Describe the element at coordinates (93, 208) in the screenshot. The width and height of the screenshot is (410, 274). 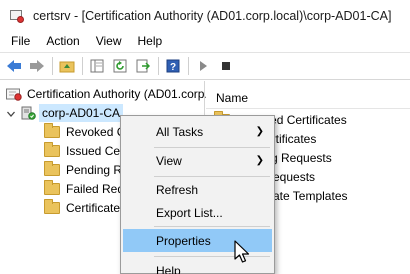
I see `tree-folder-label: Certificate` at that location.